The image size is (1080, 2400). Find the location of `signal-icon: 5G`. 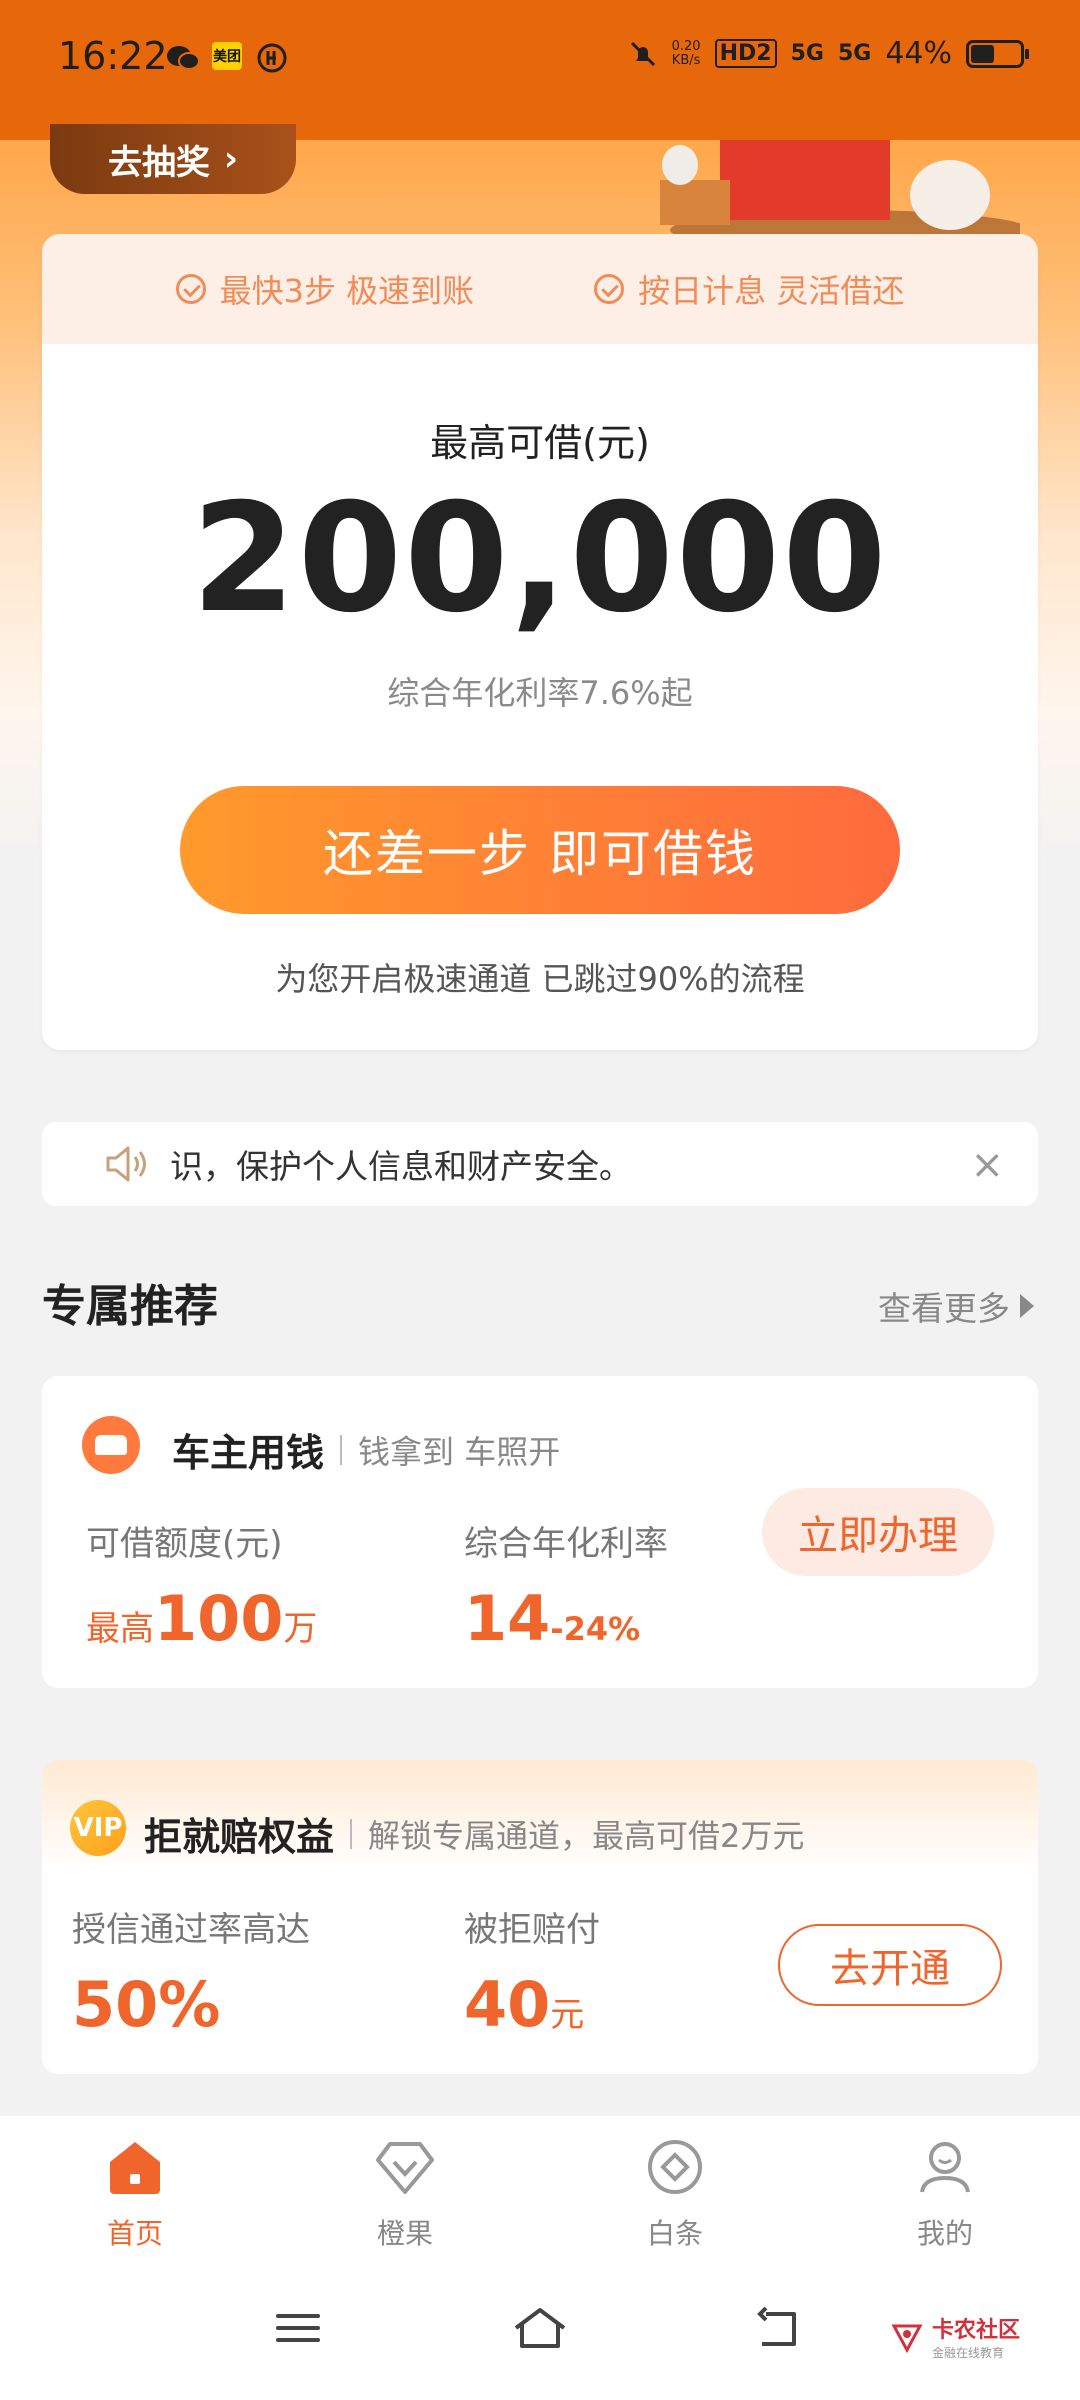

signal-icon: 5G is located at coordinates (807, 53).